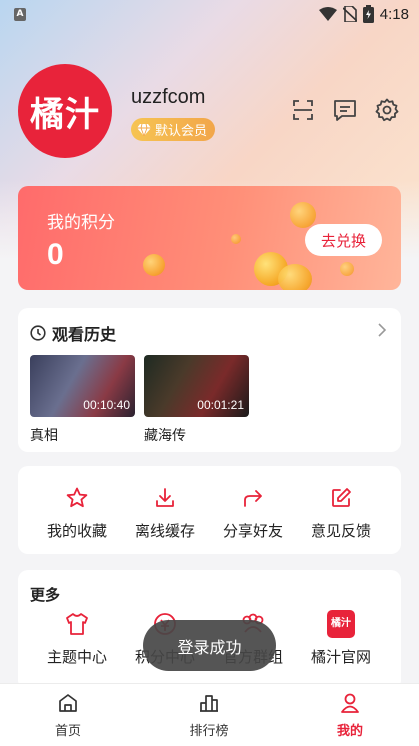  Describe the element at coordinates (168, 97) in the screenshot. I see `username: uzzfcom` at that location.